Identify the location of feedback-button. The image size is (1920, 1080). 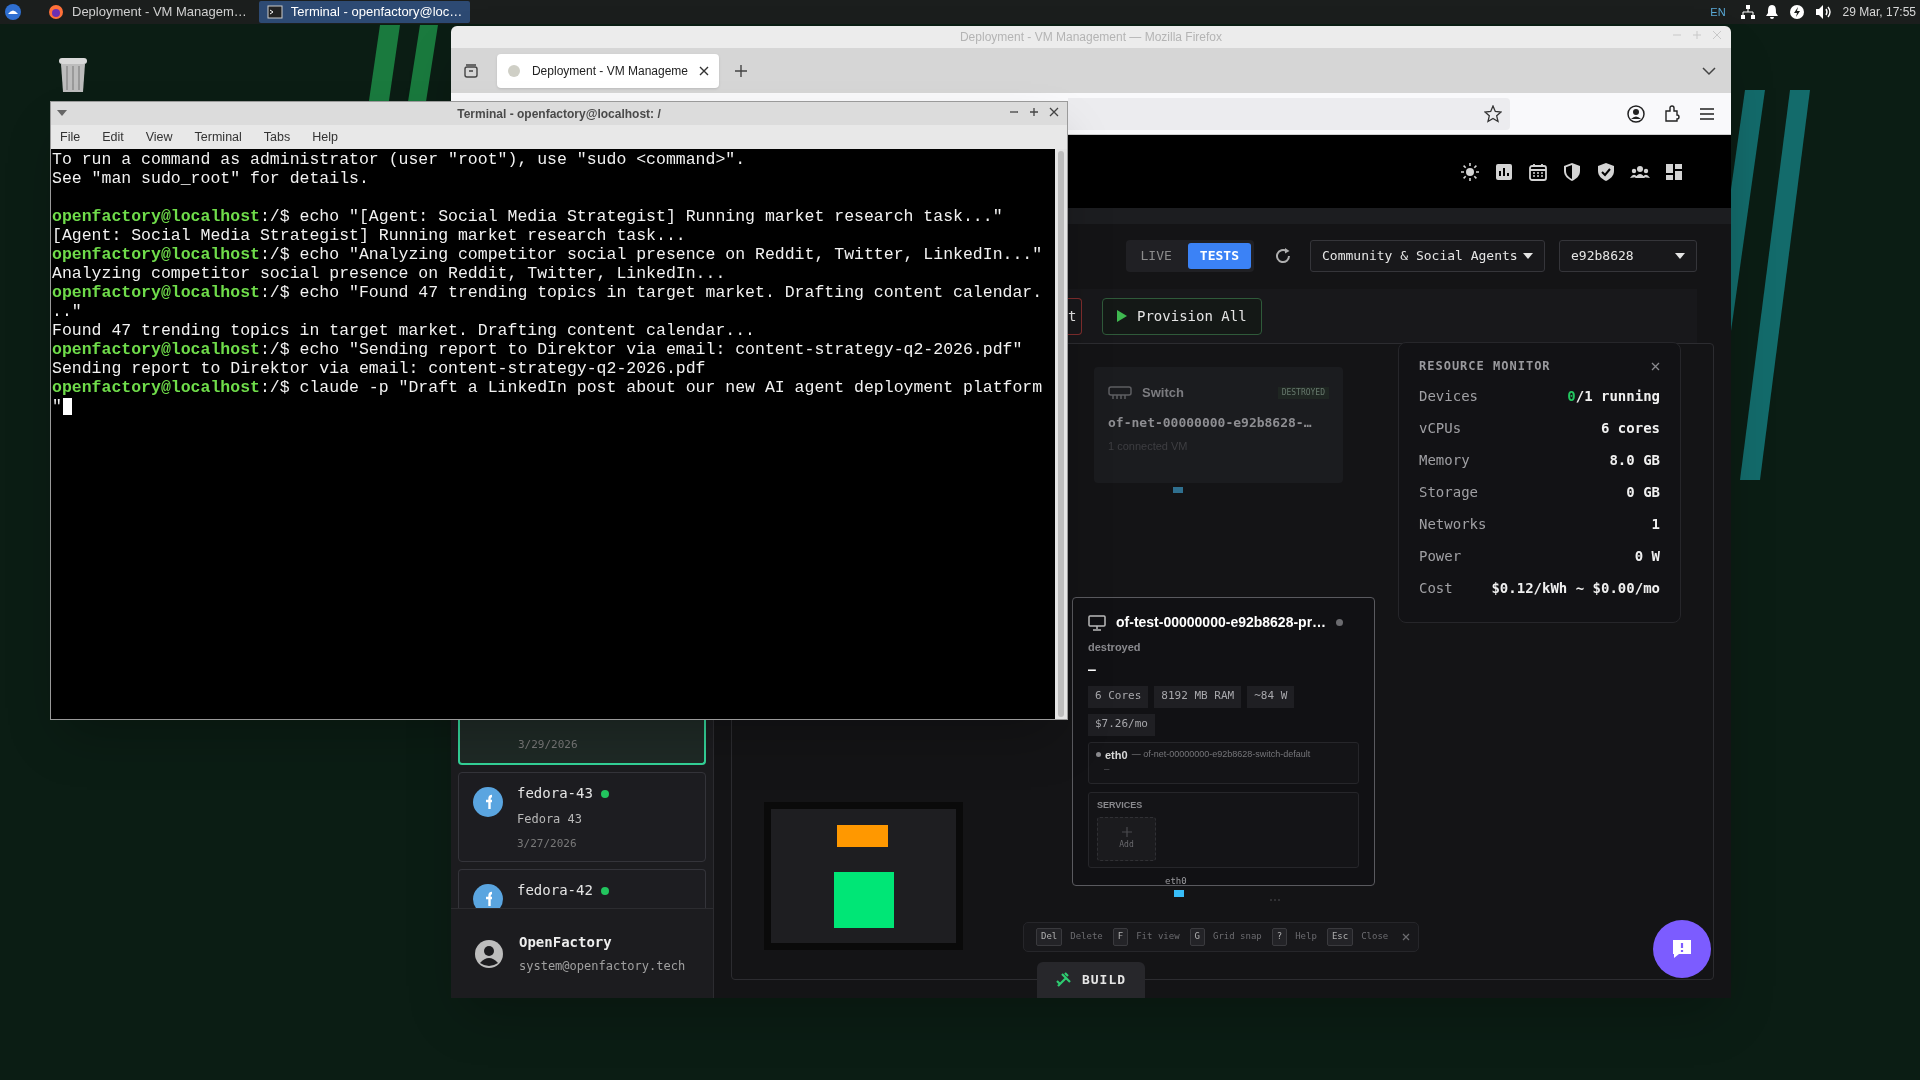
(1682, 949).